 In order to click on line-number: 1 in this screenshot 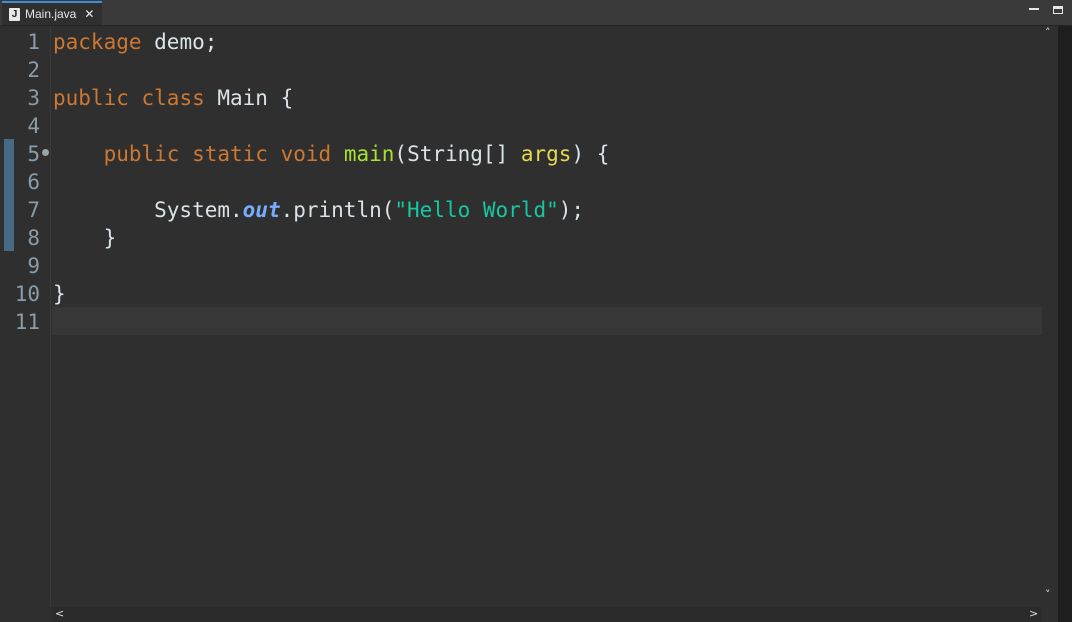, I will do `click(33, 42)`.